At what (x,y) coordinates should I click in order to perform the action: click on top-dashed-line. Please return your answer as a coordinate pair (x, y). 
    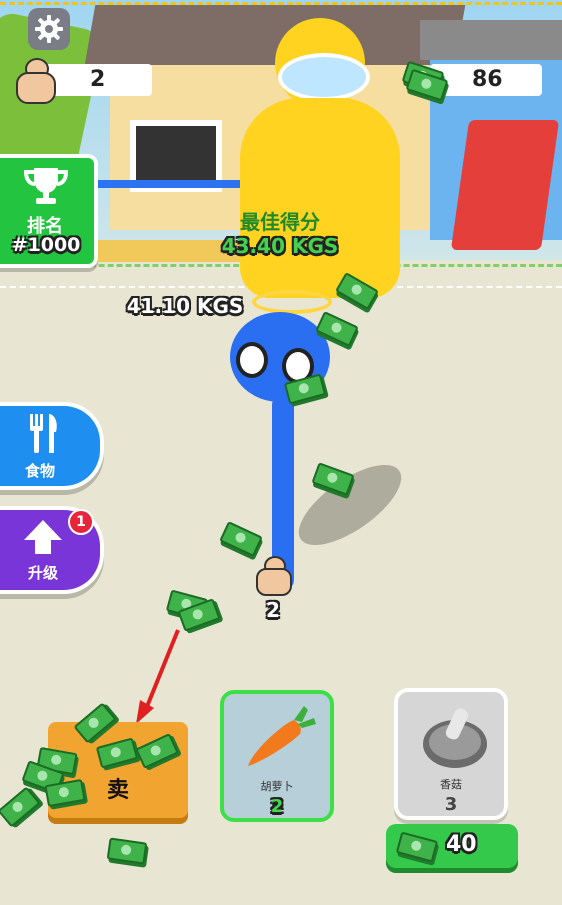
    Looking at the image, I should click on (281, 3).